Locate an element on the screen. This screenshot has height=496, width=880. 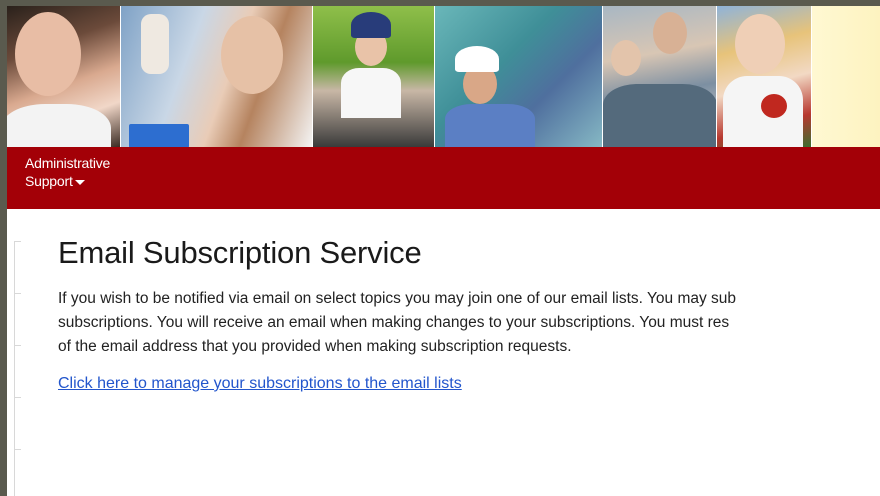
smiling-woman-photo is located at coordinates (64, 76).